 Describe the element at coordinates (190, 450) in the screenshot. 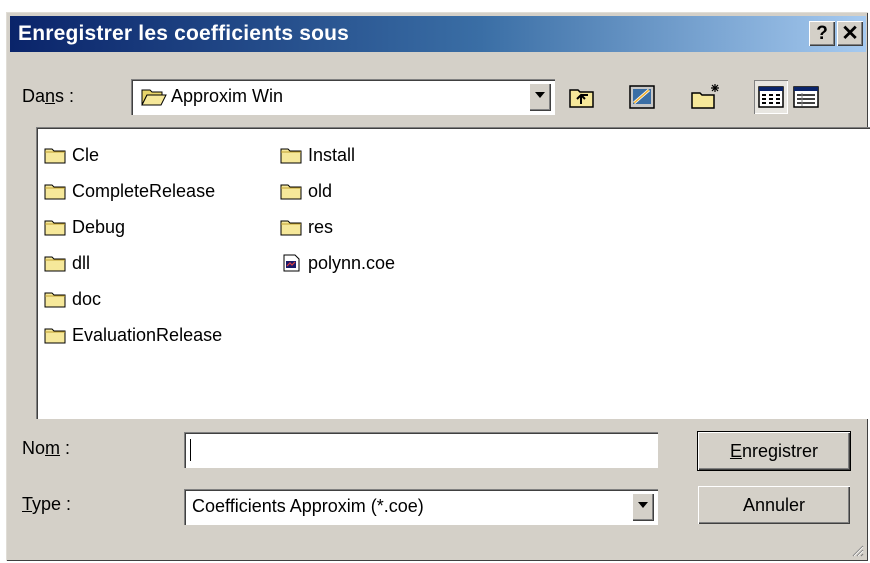

I see `text-caret` at that location.